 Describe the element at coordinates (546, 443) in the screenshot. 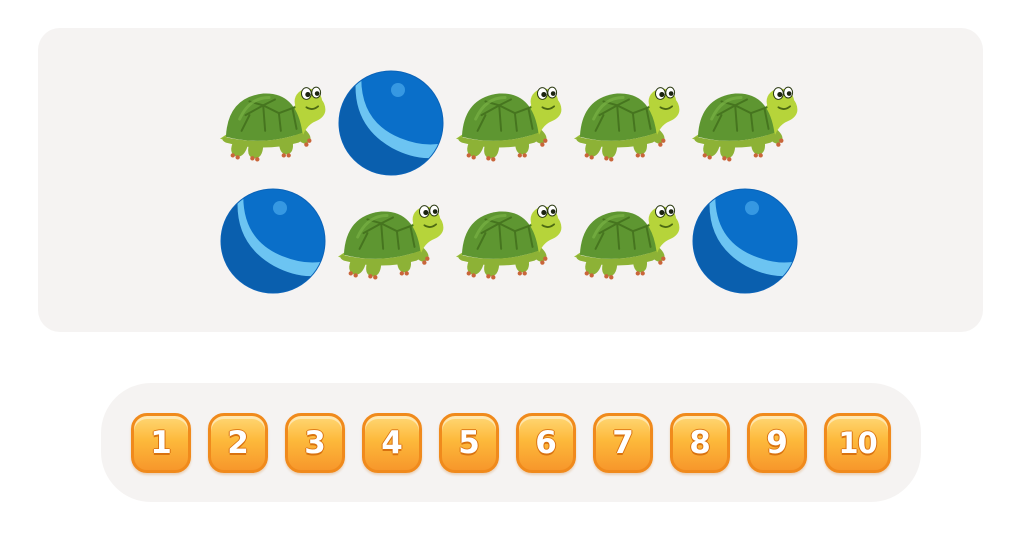

I see `answer-button-6: 6` at that location.